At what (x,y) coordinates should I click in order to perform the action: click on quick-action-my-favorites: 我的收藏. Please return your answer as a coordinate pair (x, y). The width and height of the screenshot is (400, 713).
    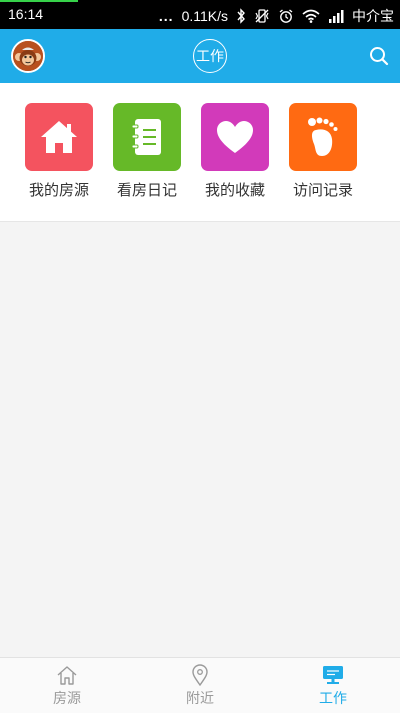
    Looking at the image, I should click on (235, 151).